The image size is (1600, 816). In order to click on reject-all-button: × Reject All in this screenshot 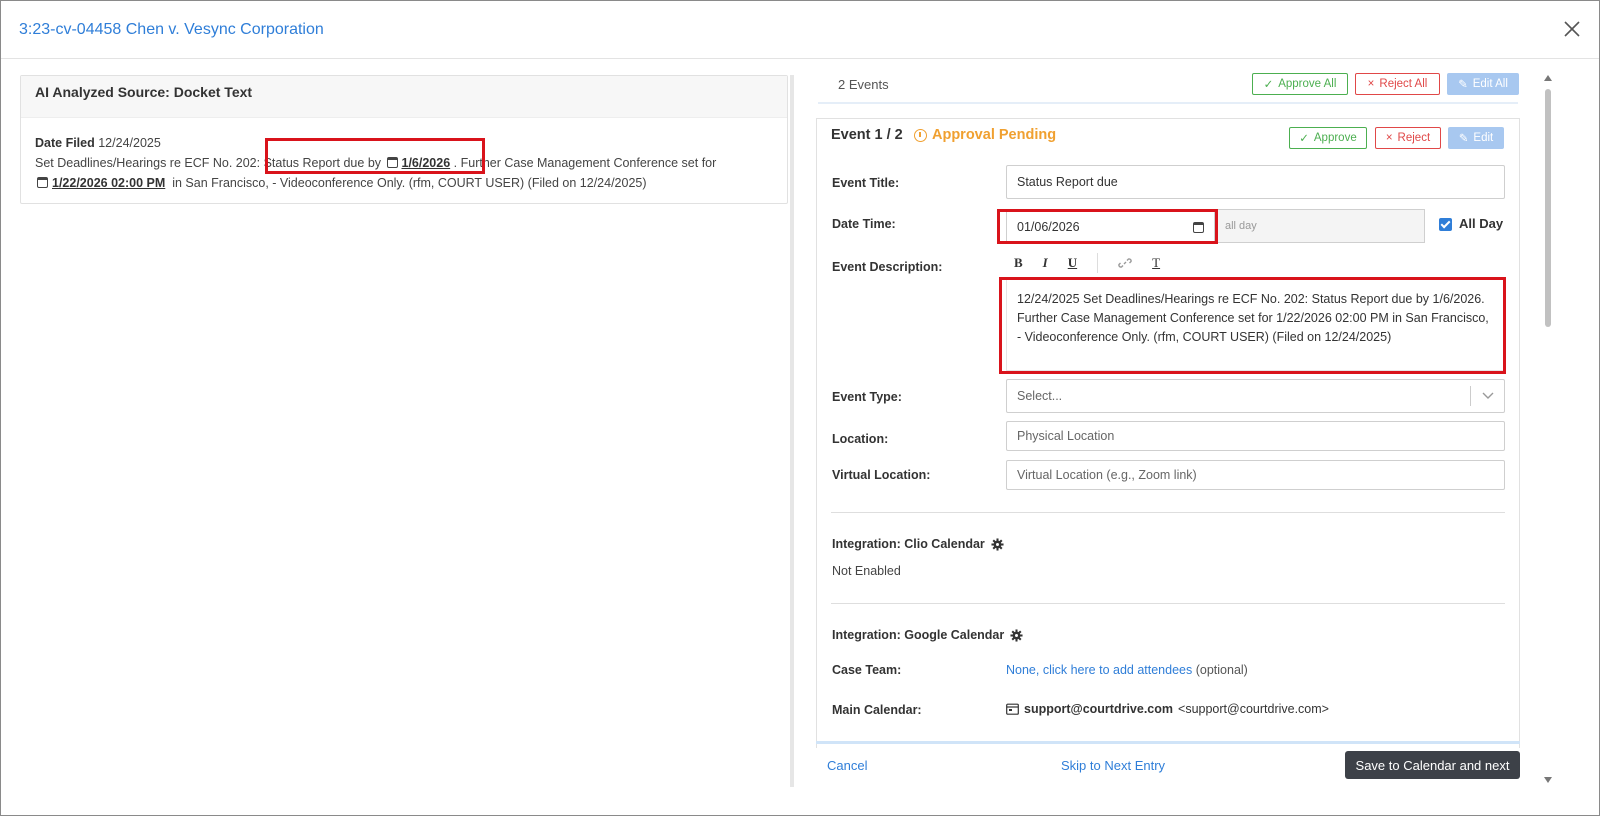, I will do `click(1397, 84)`.